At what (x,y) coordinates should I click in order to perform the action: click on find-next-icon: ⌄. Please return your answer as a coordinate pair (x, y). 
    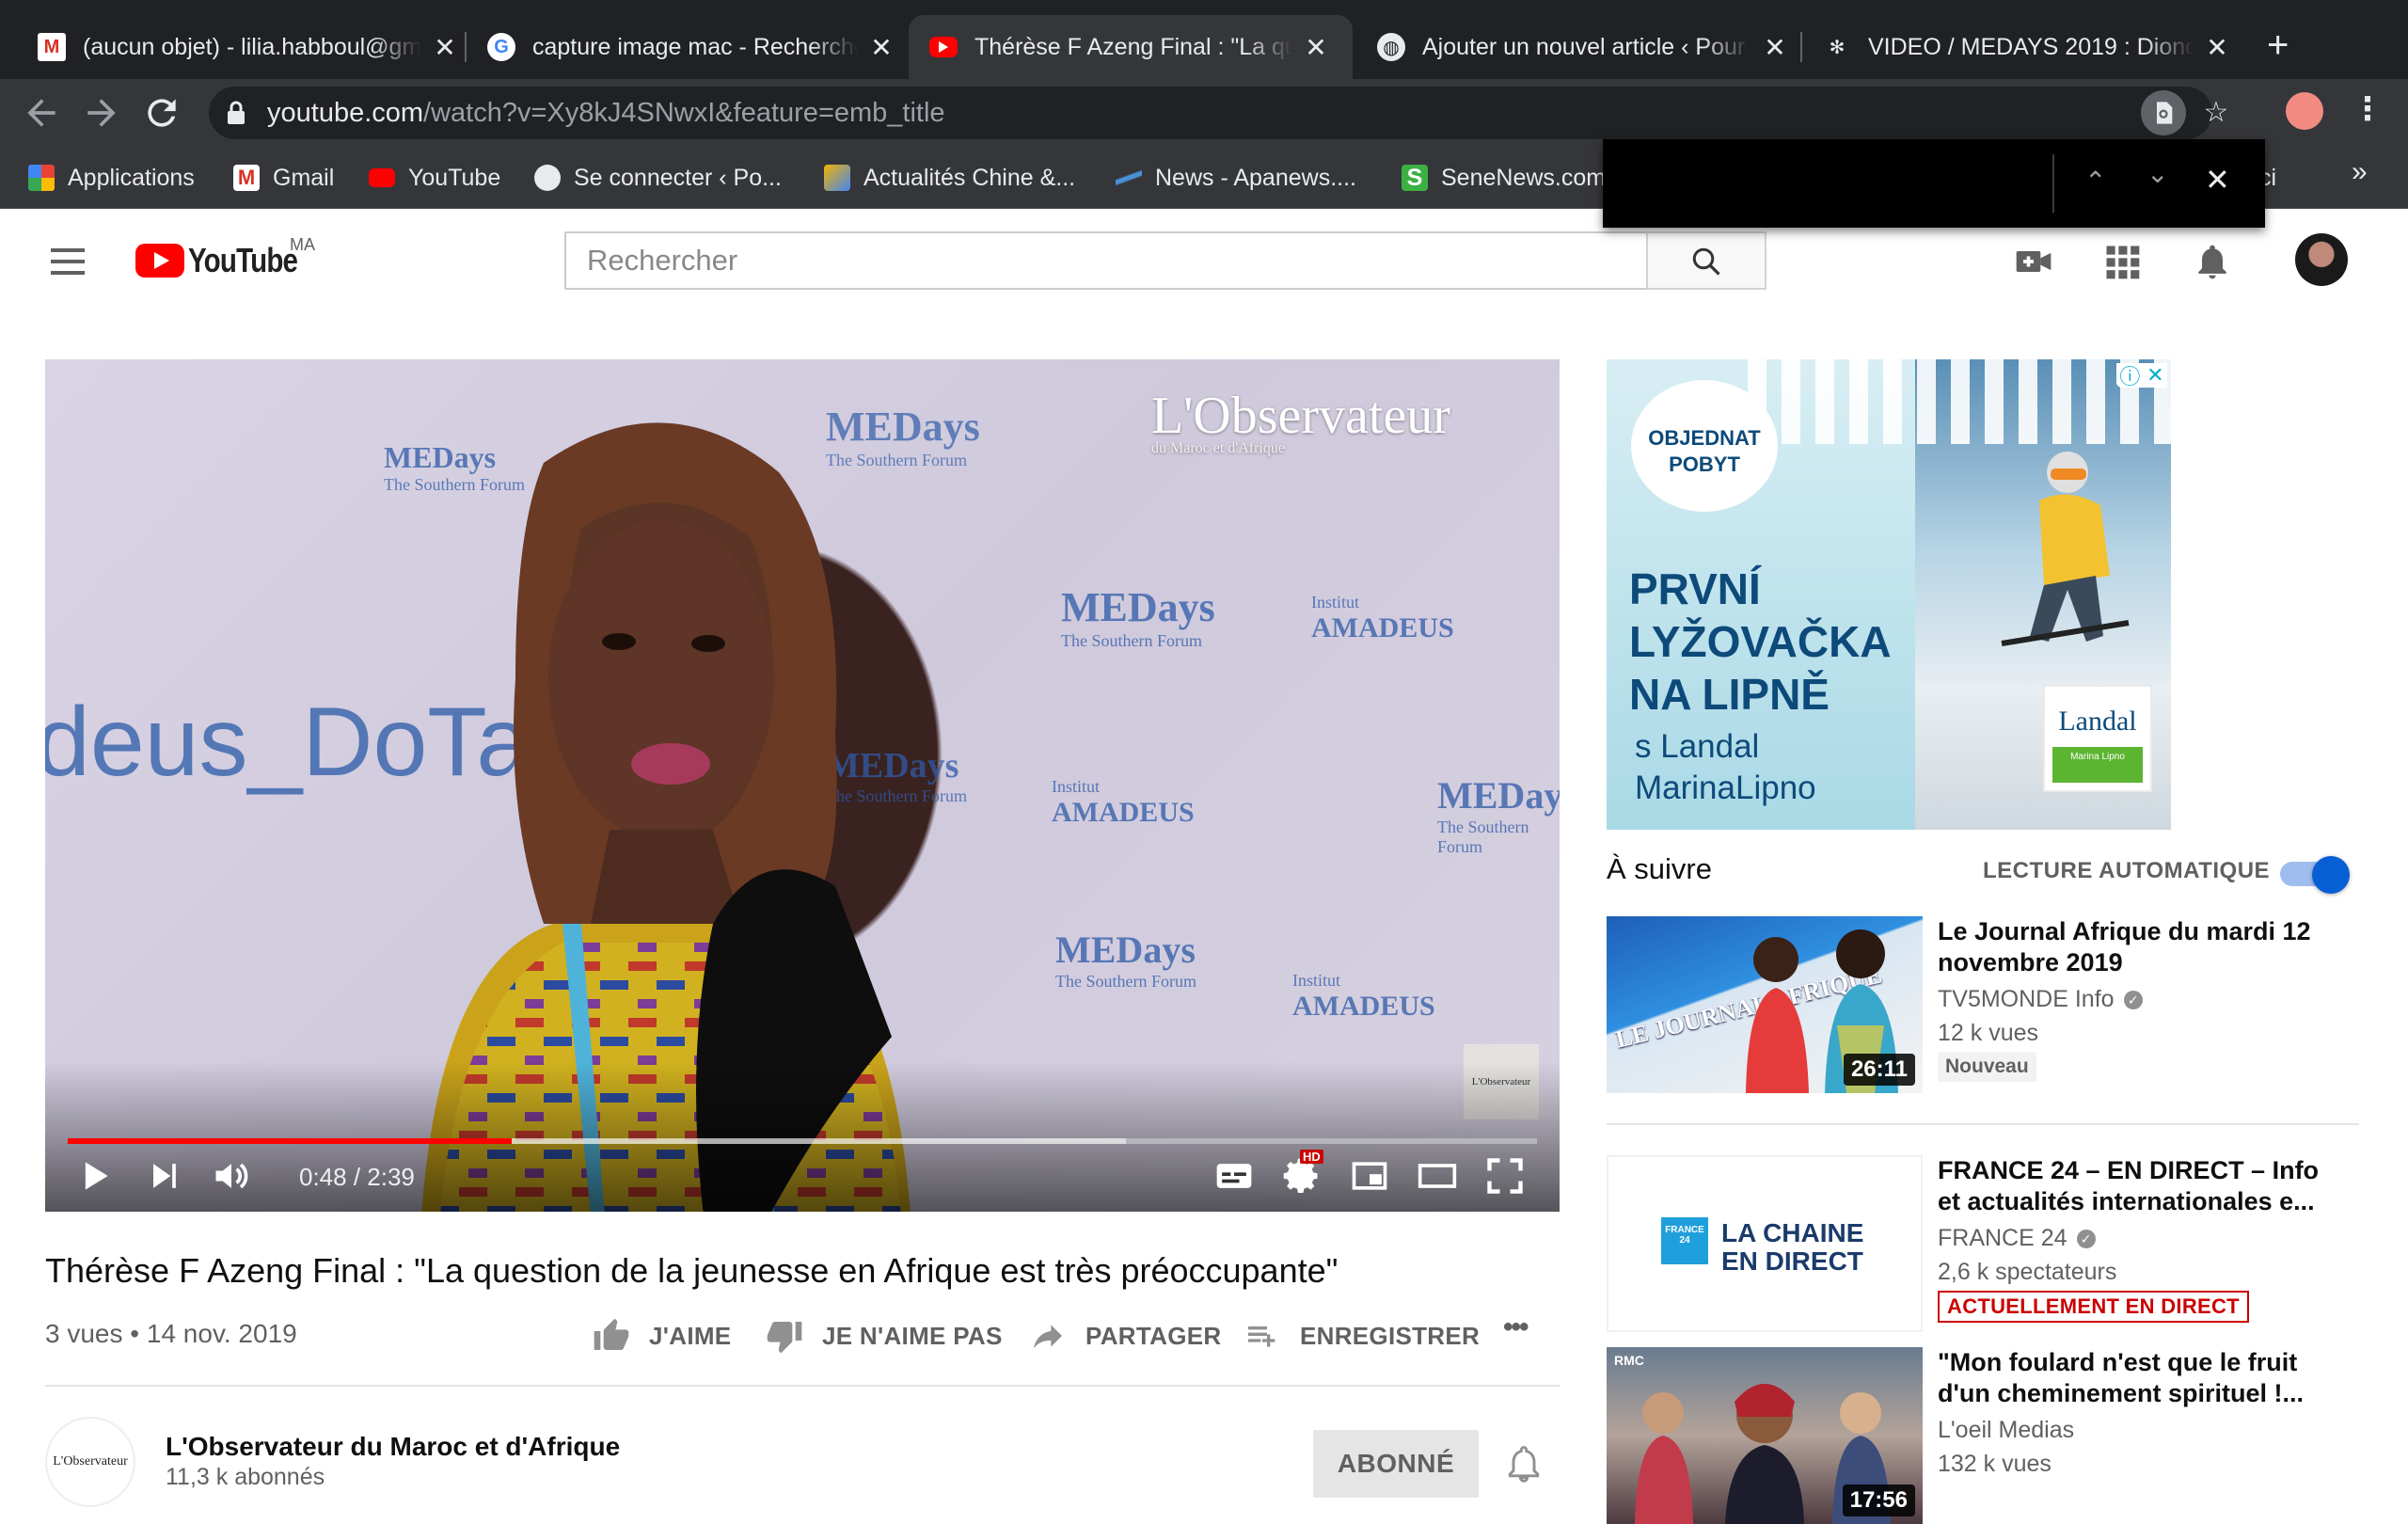
    Looking at the image, I should click on (2157, 174).